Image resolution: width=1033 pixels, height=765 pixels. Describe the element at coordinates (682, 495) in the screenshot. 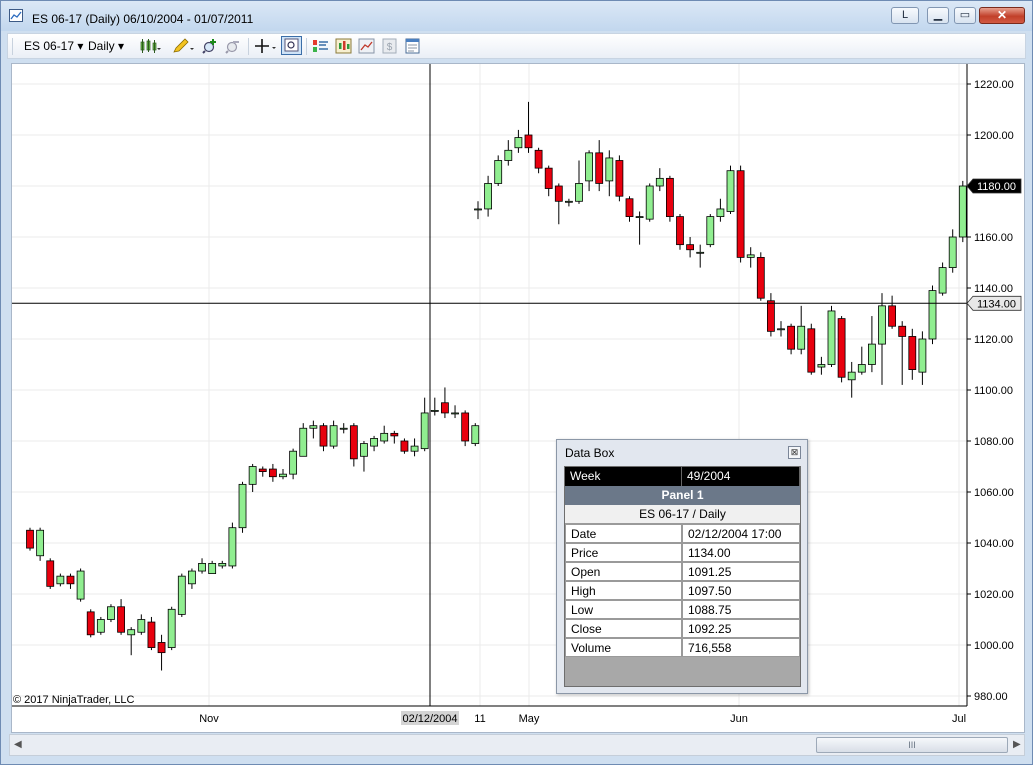

I see `panel-header: Panel 1` at that location.